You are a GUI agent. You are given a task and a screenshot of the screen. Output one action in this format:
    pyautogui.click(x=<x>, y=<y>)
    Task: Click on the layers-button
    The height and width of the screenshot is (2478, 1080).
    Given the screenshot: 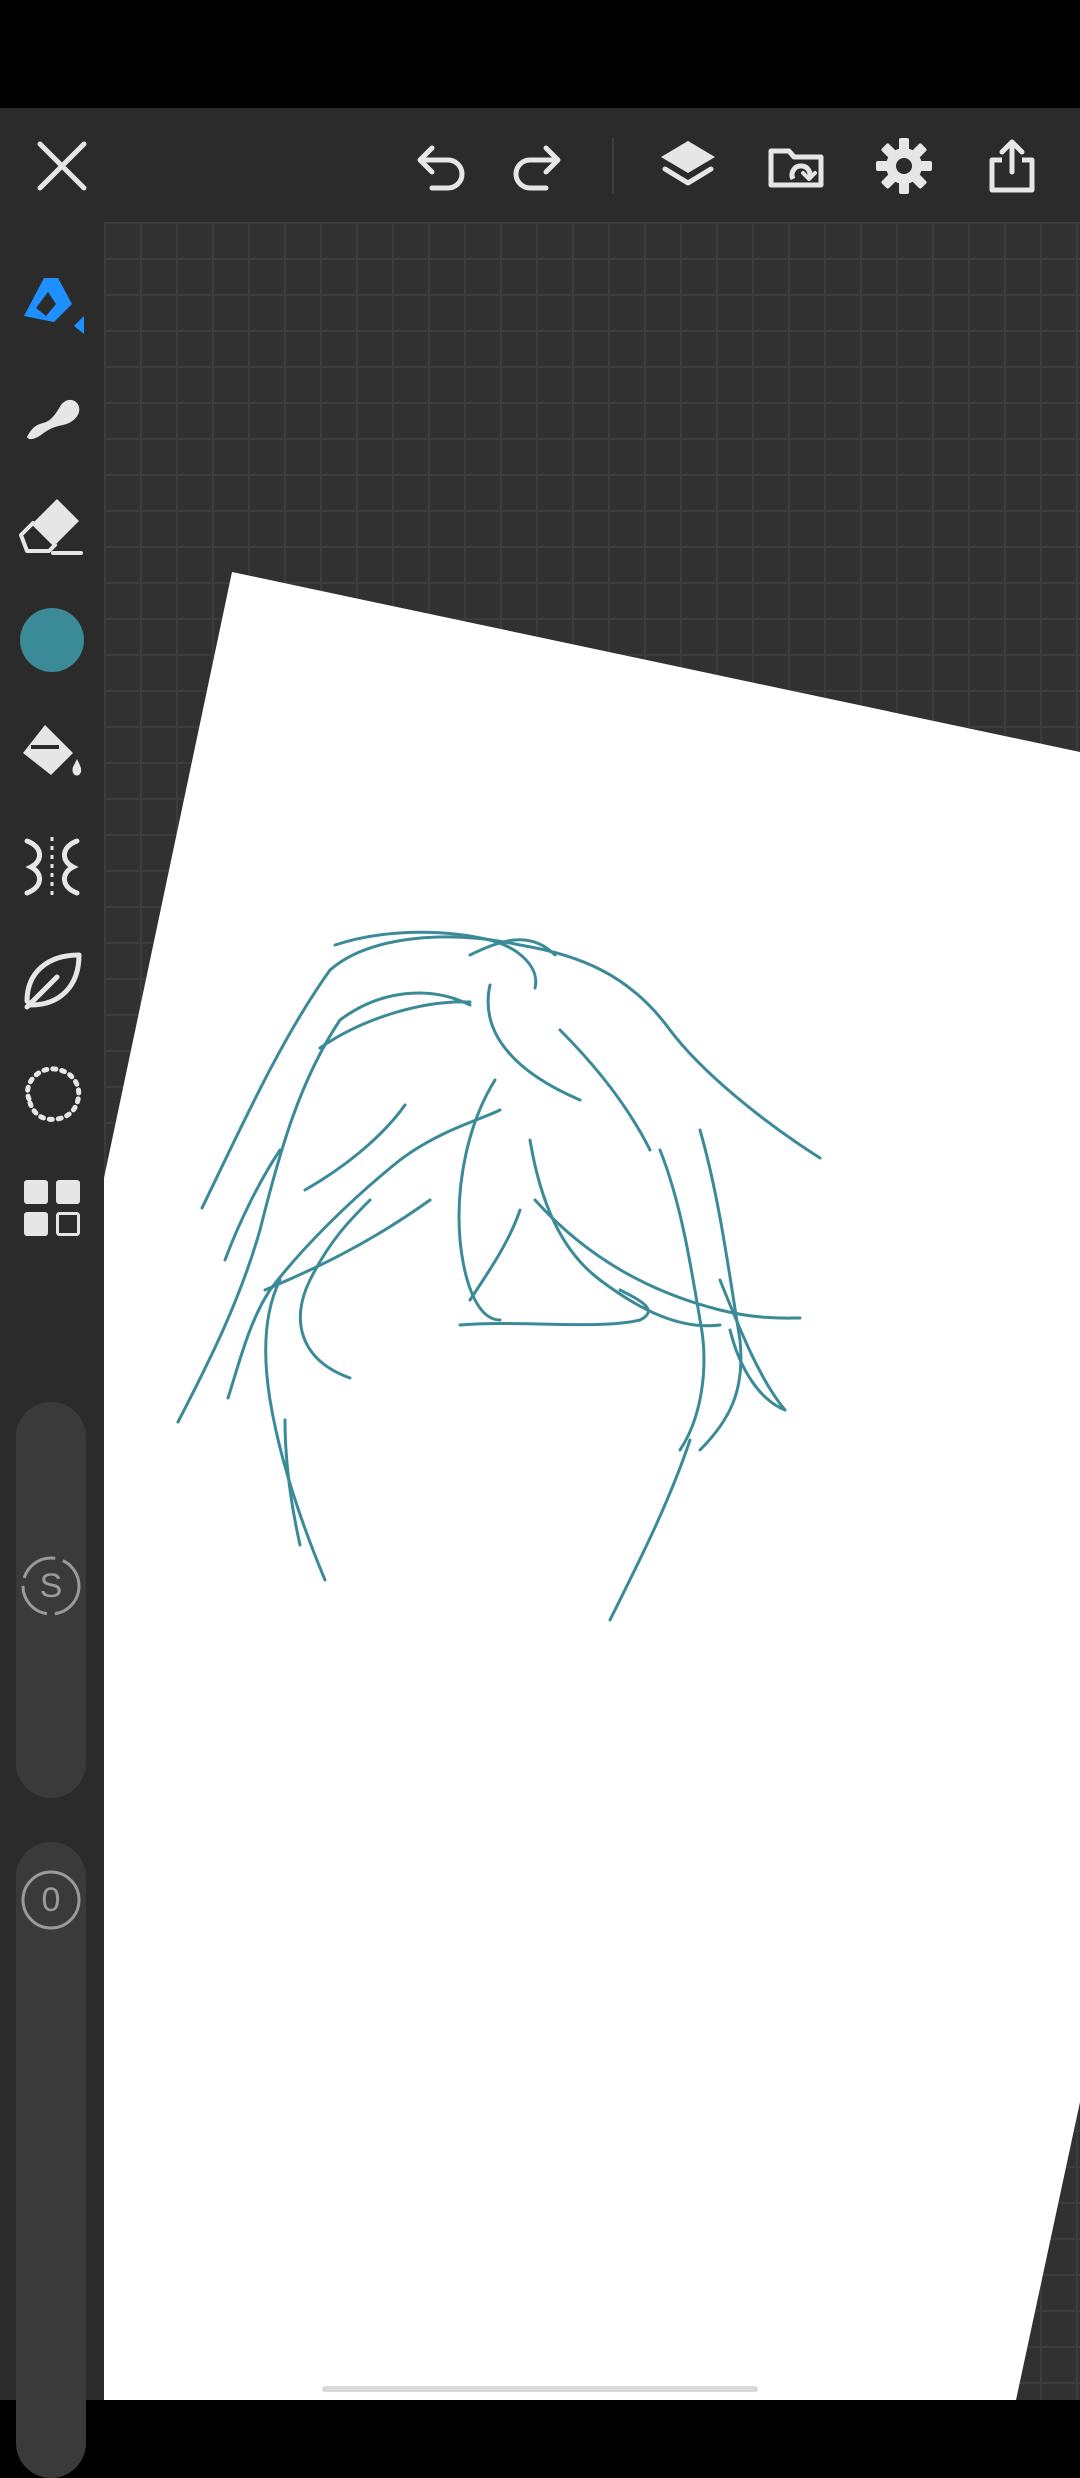 What is the action you would take?
    pyautogui.click(x=688, y=166)
    